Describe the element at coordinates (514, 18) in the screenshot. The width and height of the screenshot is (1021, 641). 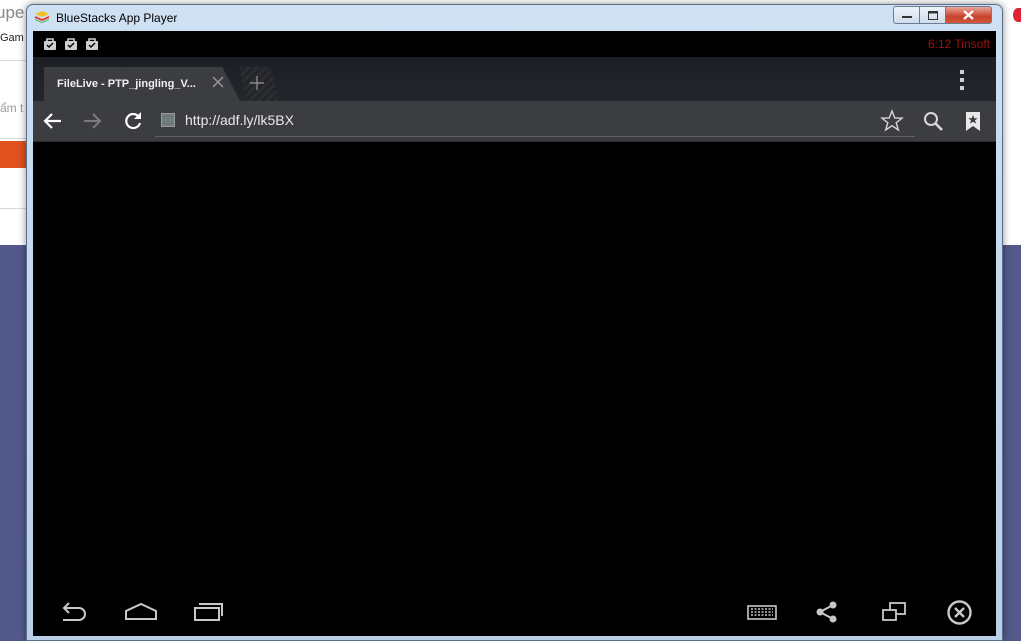
I see `window-titlebar: BlueStacks App Player` at that location.